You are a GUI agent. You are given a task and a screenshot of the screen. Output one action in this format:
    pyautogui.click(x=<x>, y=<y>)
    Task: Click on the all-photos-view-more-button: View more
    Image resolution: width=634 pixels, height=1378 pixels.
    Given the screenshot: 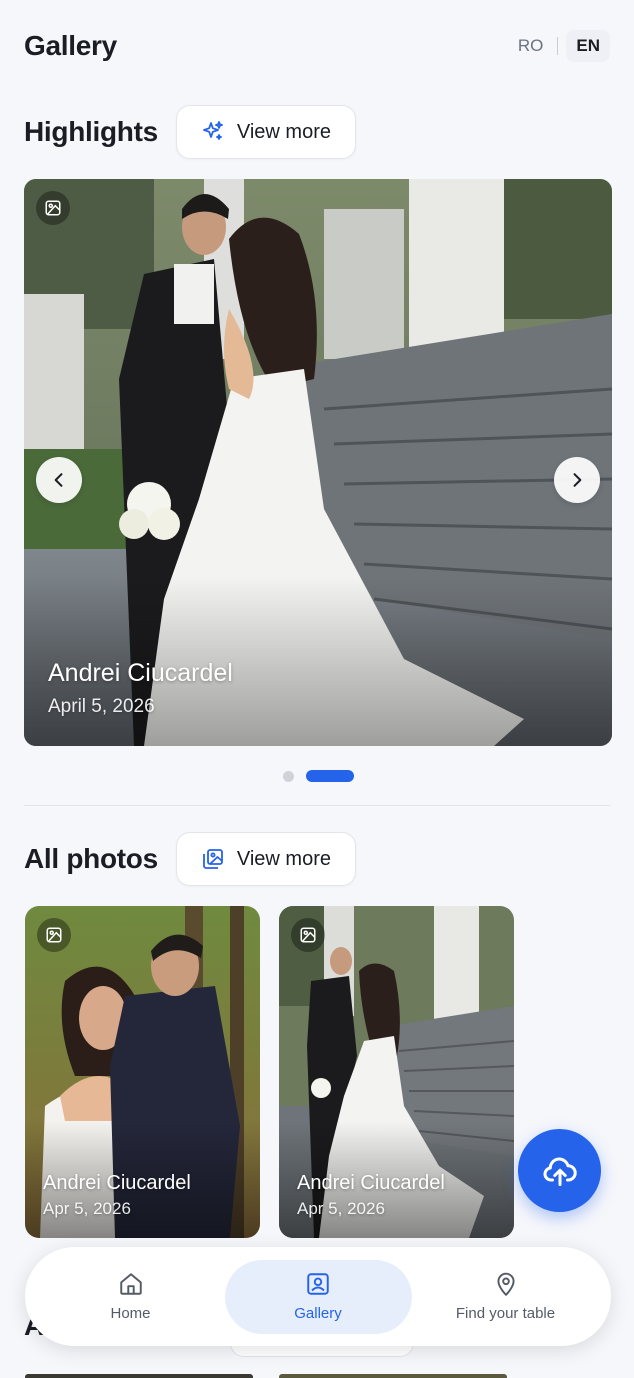 What is the action you would take?
    pyautogui.click(x=265, y=859)
    